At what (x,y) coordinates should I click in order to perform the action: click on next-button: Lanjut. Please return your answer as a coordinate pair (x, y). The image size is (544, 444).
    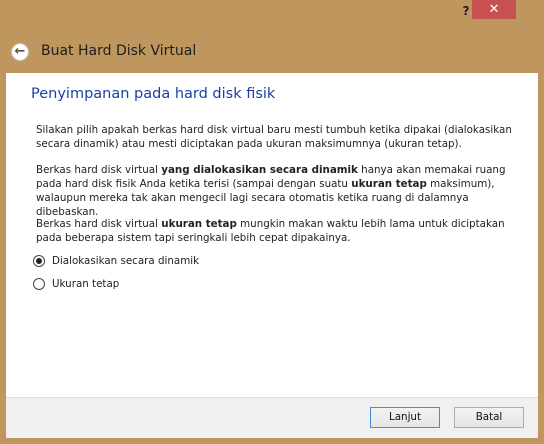
    Looking at the image, I should click on (405, 417).